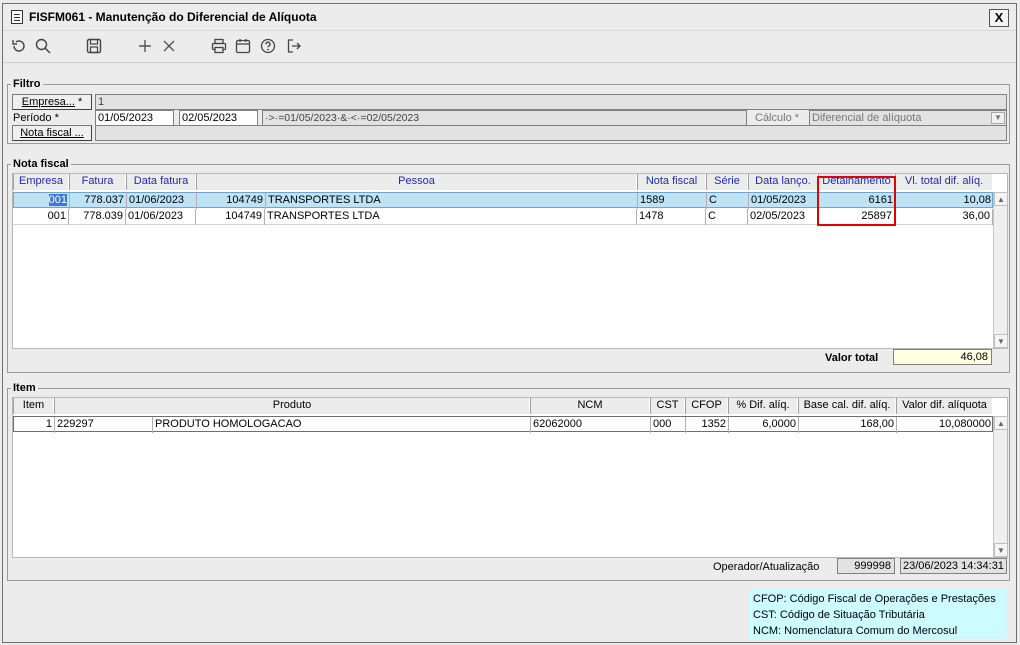 This screenshot has width=1020, height=645. Describe the element at coordinates (942, 357) in the screenshot. I see `valor-total-field: 46,08` at that location.